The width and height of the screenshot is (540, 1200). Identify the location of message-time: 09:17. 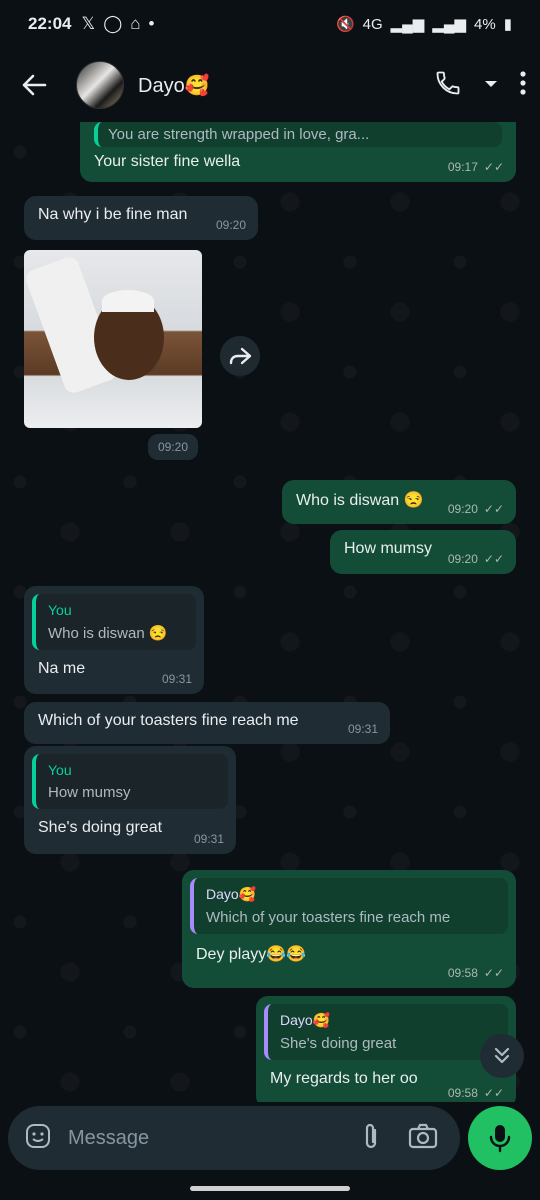
(462, 167).